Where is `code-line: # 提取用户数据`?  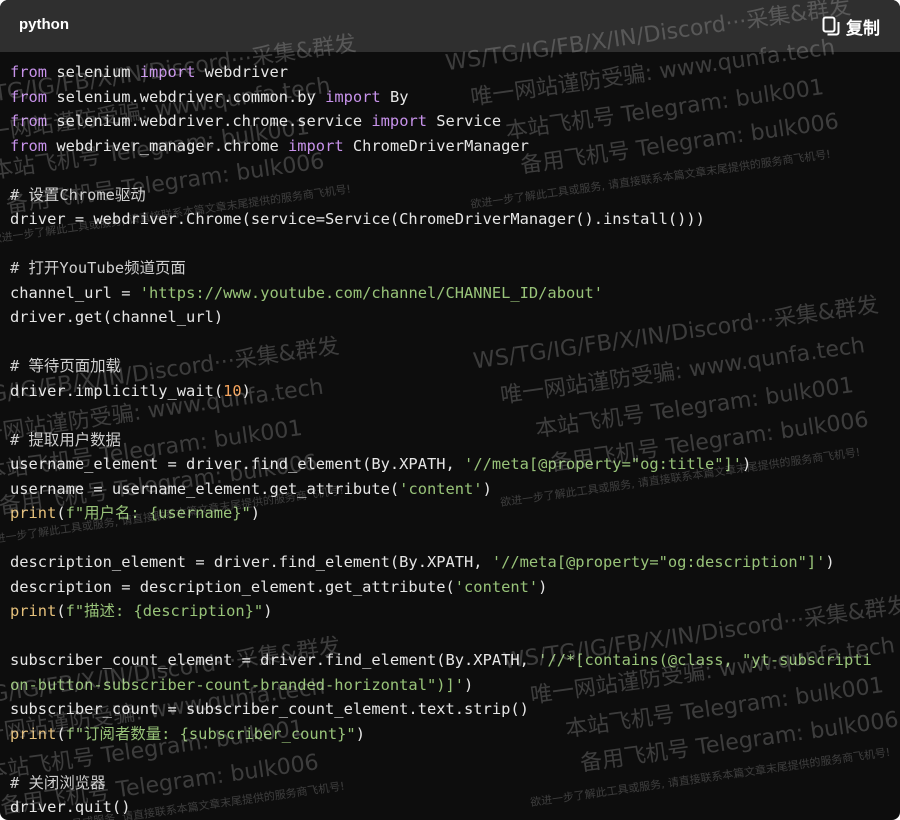 code-line: # 提取用户数据 is located at coordinates (450, 440).